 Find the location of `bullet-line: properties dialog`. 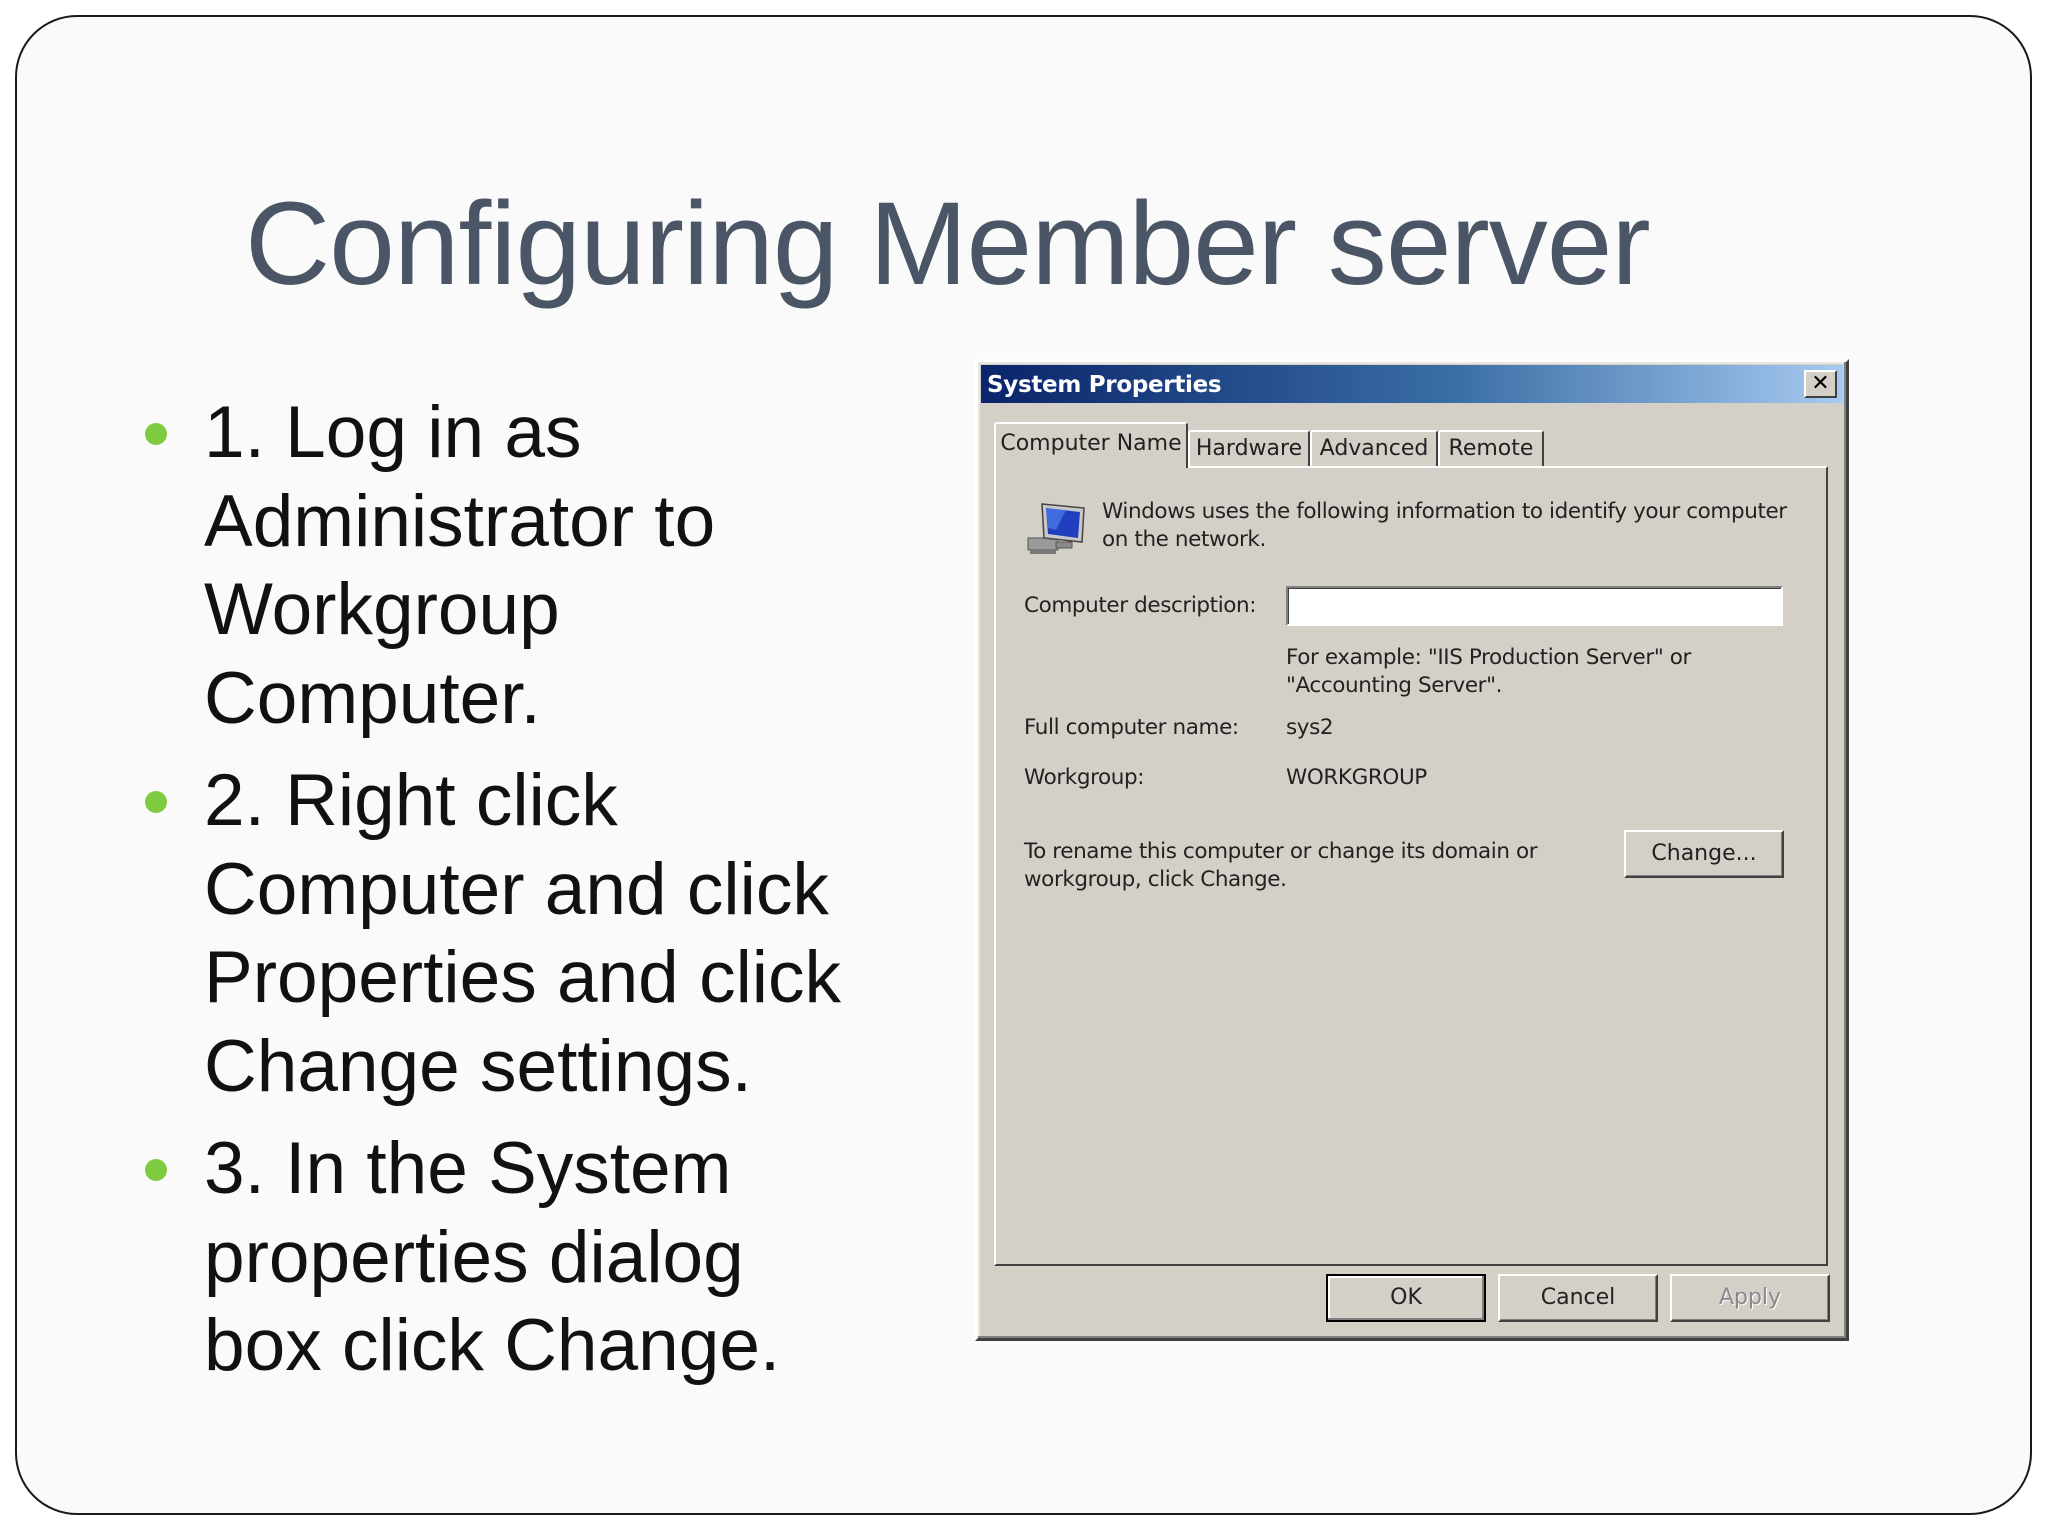

bullet-line: properties dialog is located at coordinates (474, 1257).